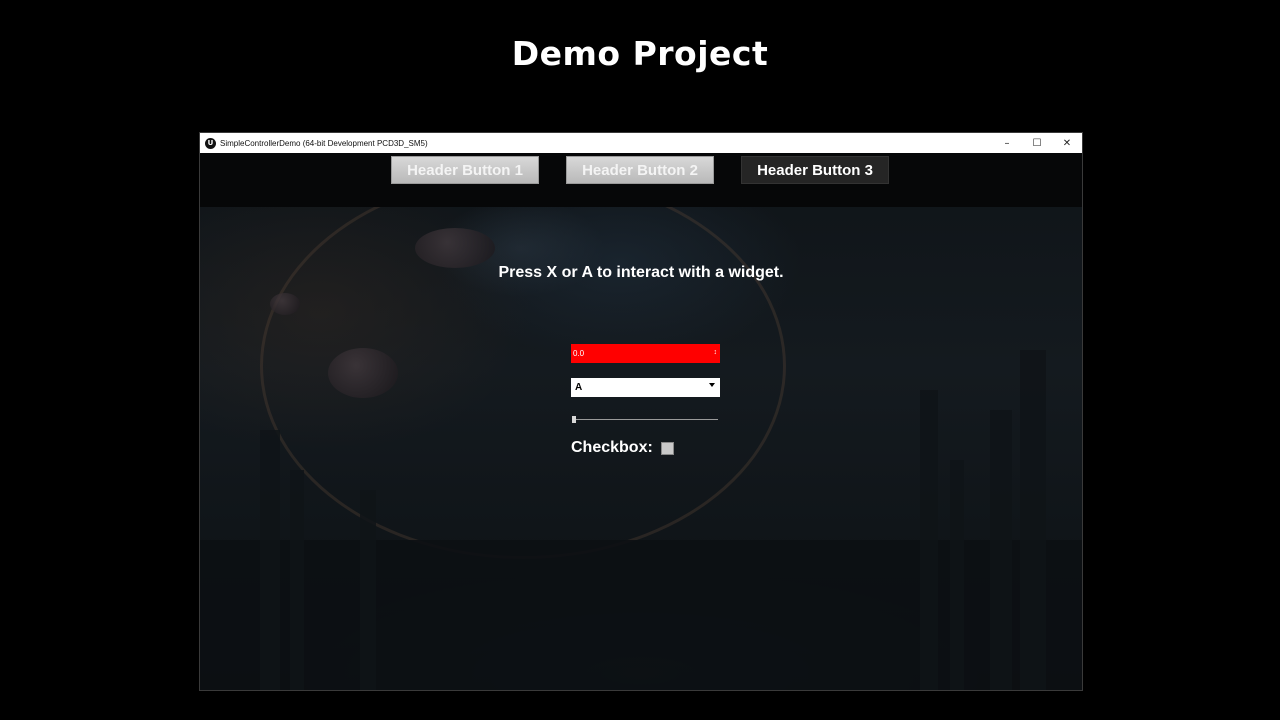  Describe the element at coordinates (465, 170) in the screenshot. I see `header-button-1: Header Button 1` at that location.